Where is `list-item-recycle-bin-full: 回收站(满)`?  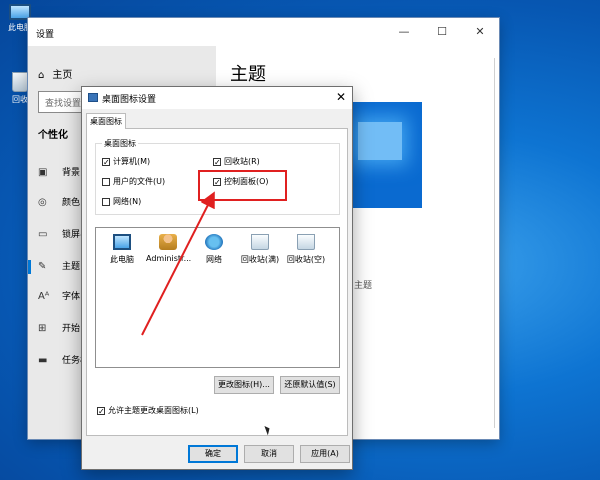
list-item-recycle-bin-full: 回收站(满) is located at coordinates (260, 249).